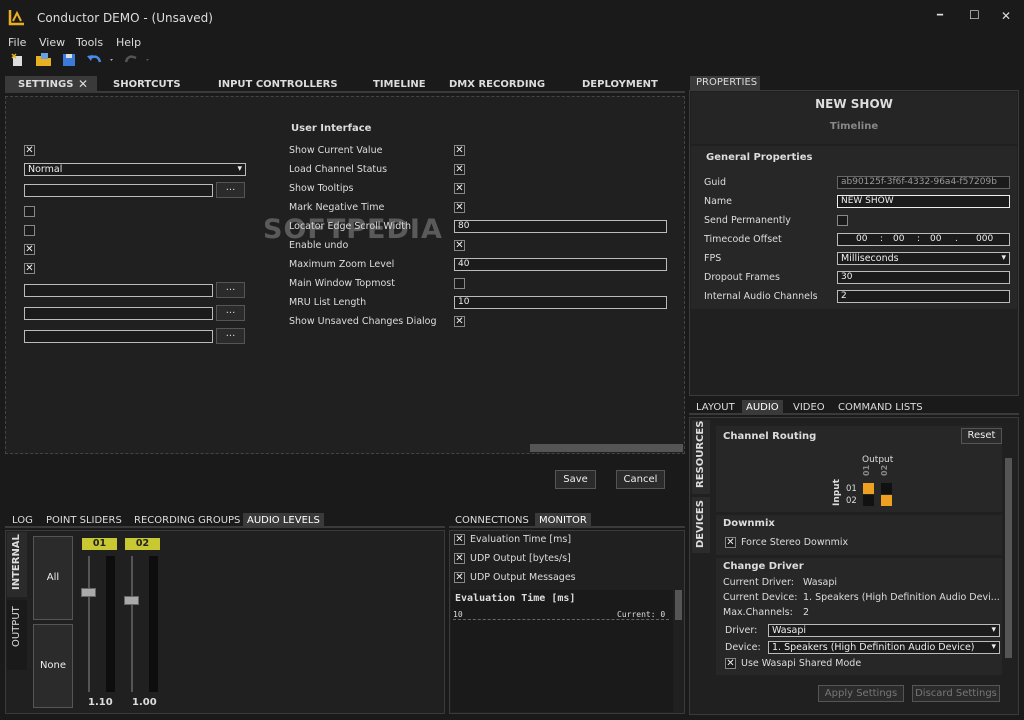  Describe the element at coordinates (919, 239) in the screenshot. I see `tc-sep-2: :` at that location.